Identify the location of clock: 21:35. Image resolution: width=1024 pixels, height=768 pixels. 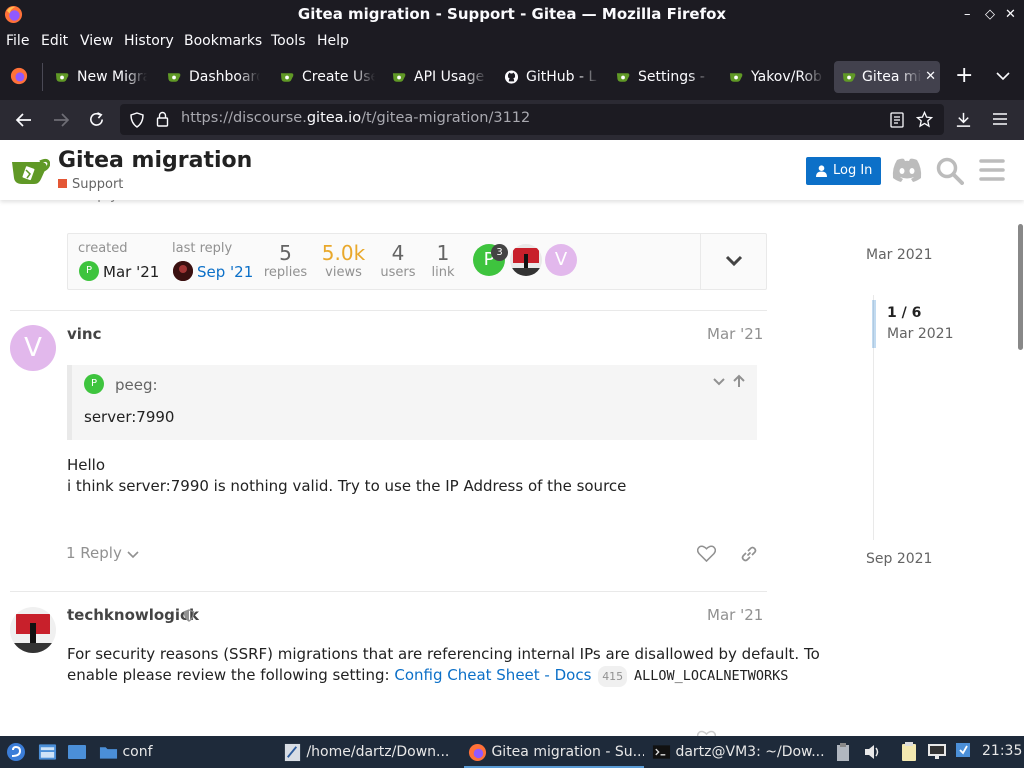
(1002, 751).